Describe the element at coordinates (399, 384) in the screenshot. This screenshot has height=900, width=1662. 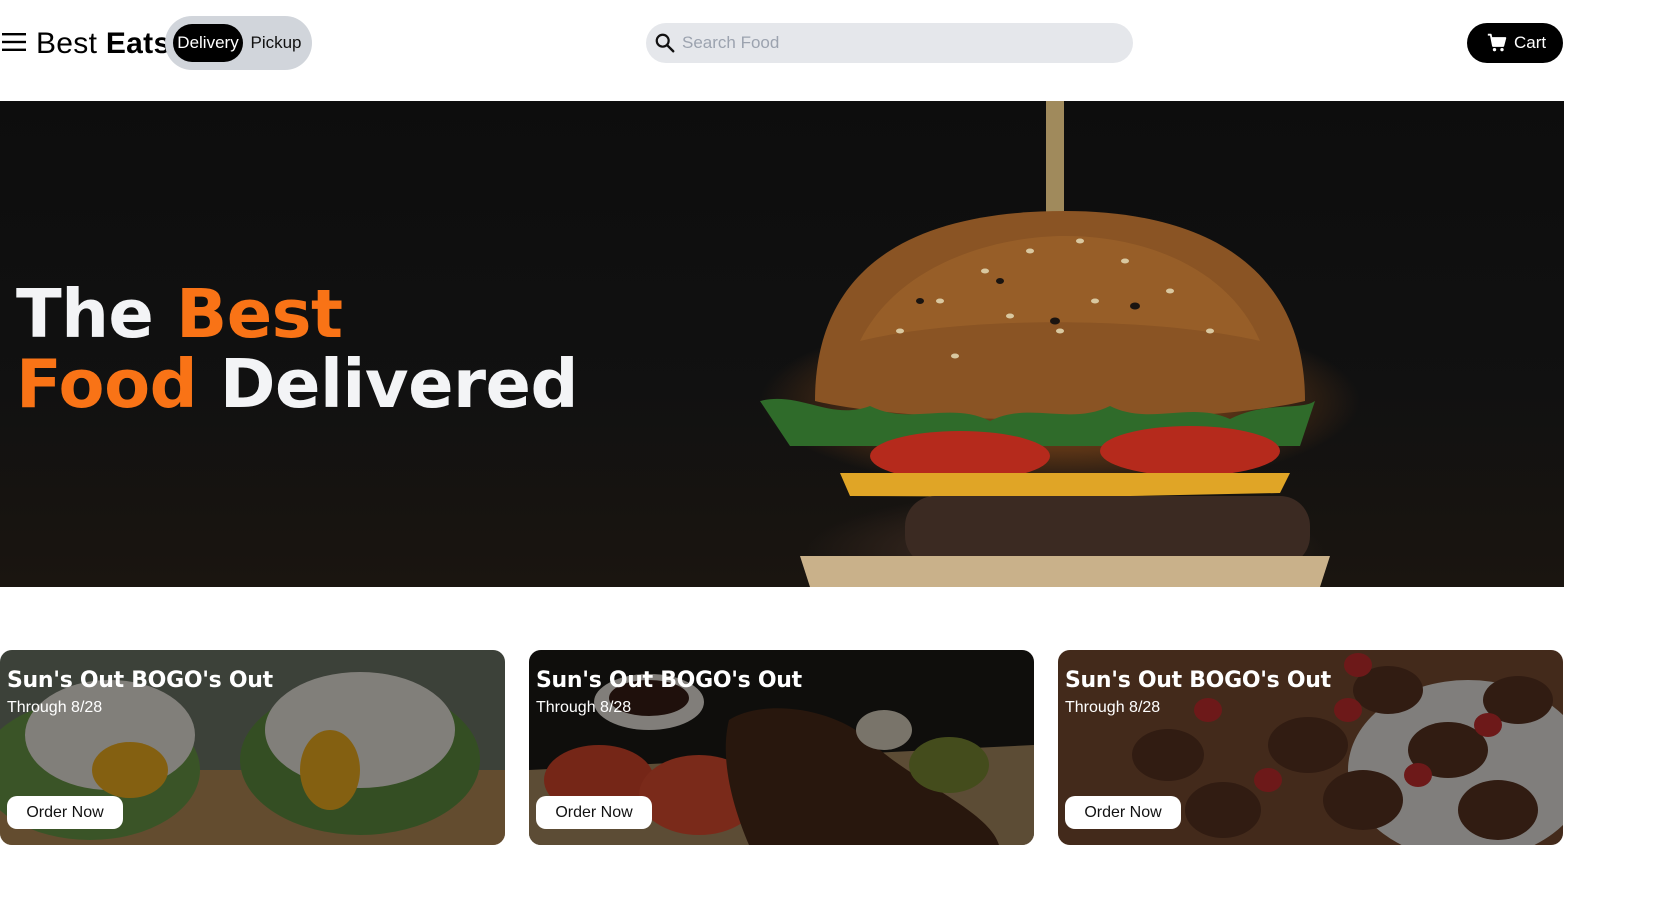
I see `hero-word-delivered: Delivered` at that location.